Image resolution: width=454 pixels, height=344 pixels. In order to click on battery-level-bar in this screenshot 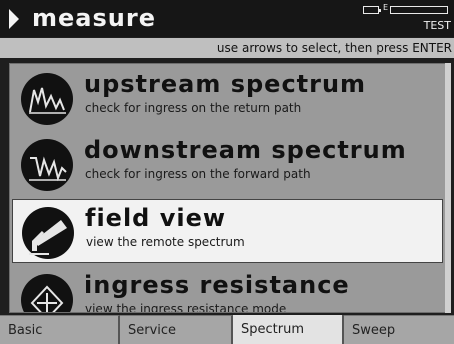, I will do `click(419, 10)`.